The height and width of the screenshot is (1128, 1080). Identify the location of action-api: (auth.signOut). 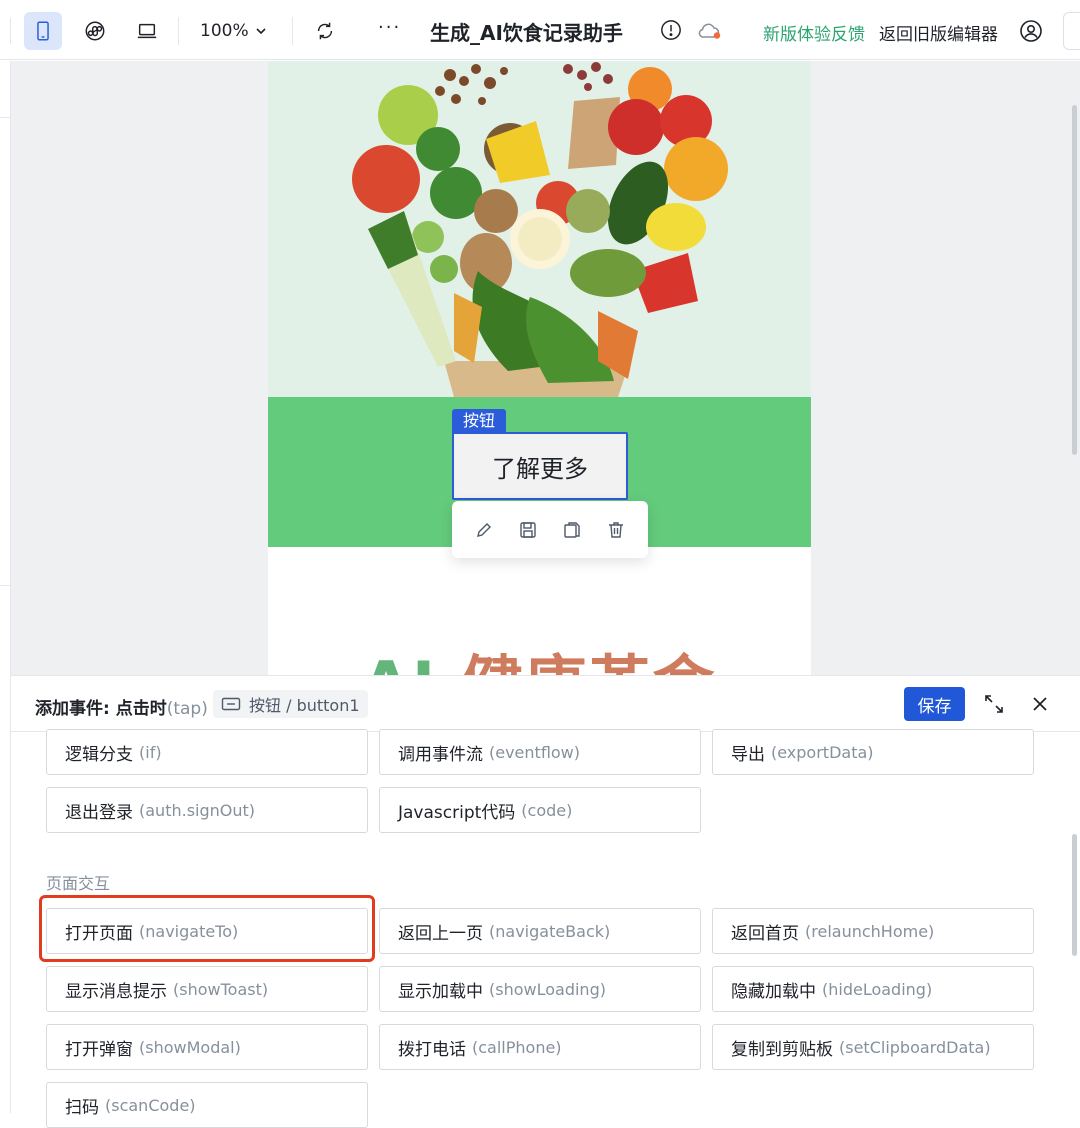
(197, 810).